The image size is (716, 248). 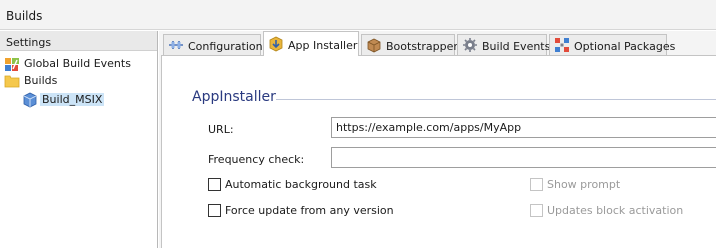 I want to click on tree-item-label: Builds, so click(x=41, y=80).